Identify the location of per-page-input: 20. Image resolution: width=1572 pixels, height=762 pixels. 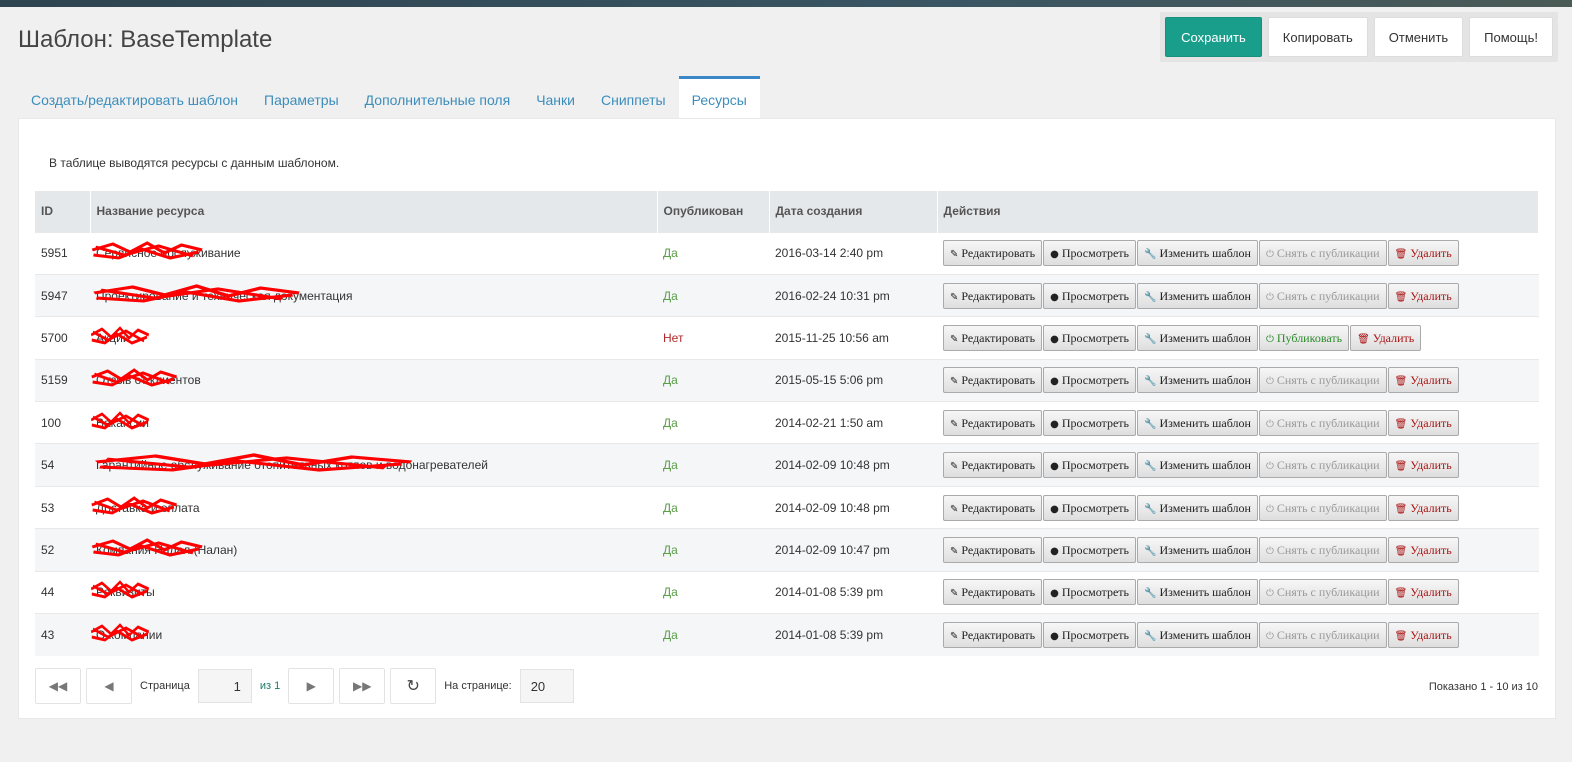
(546, 686).